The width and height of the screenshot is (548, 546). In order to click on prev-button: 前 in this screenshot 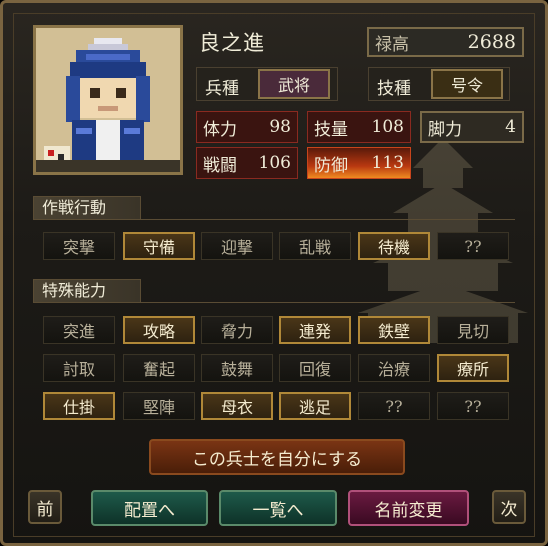, I will do `click(45, 507)`.